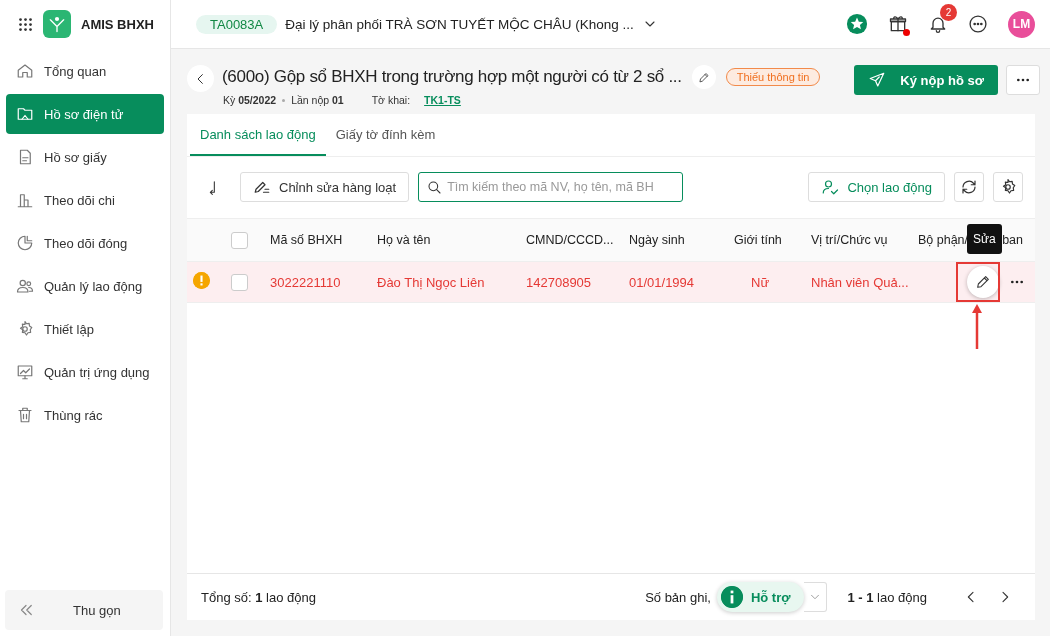 Image resolution: width=1050 pixels, height=636 pixels. I want to click on sidebar-item: Theo dõi đóng, so click(85, 243).